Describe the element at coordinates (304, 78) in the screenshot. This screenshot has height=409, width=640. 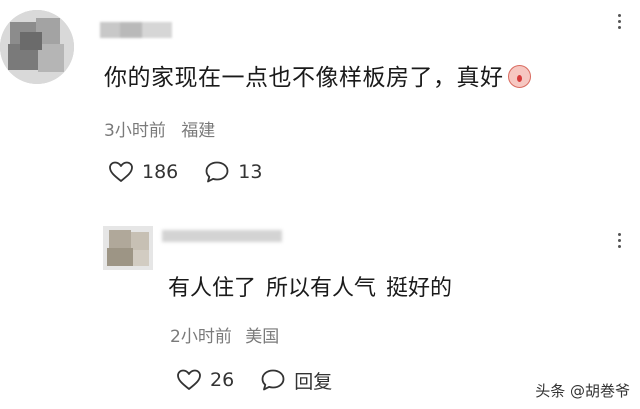
I see `comment-text-content: 你的家现在一点也不像样板房了，真好` at that location.